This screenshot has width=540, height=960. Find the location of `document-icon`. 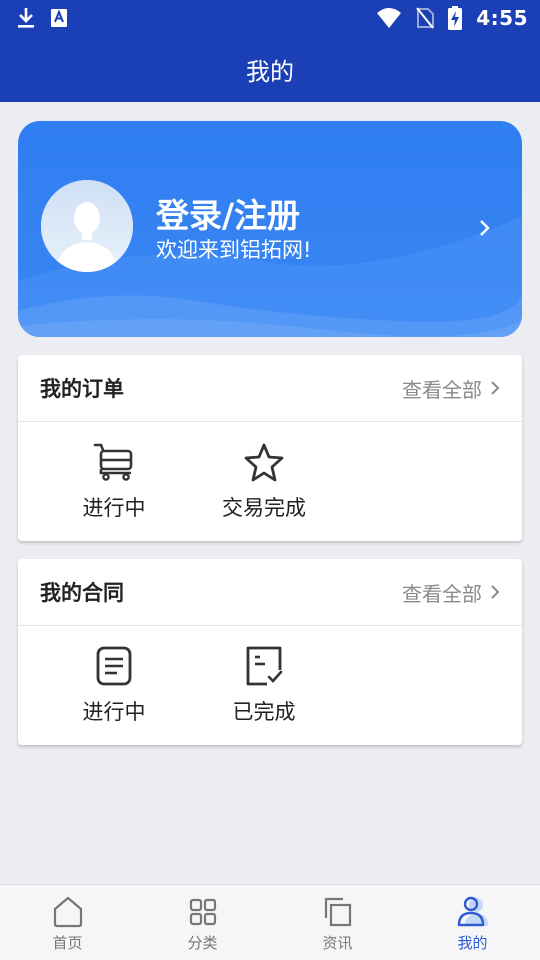

document-icon is located at coordinates (114, 666).